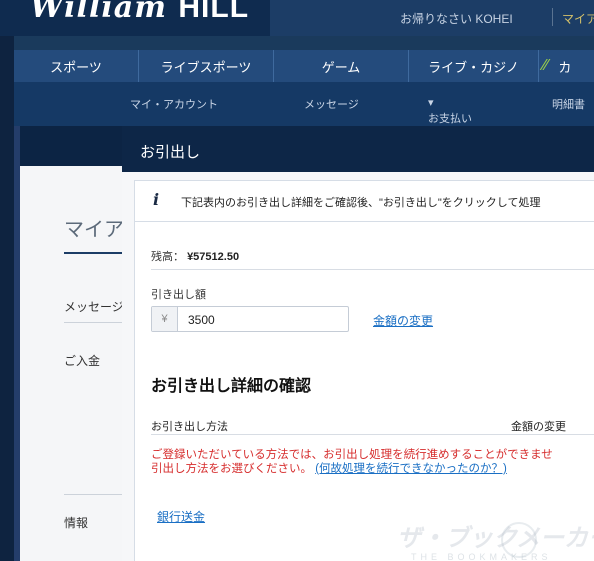 The width and height of the screenshot is (594, 561). I want to click on bank-transfer-link: 銀行送金, so click(181, 516).